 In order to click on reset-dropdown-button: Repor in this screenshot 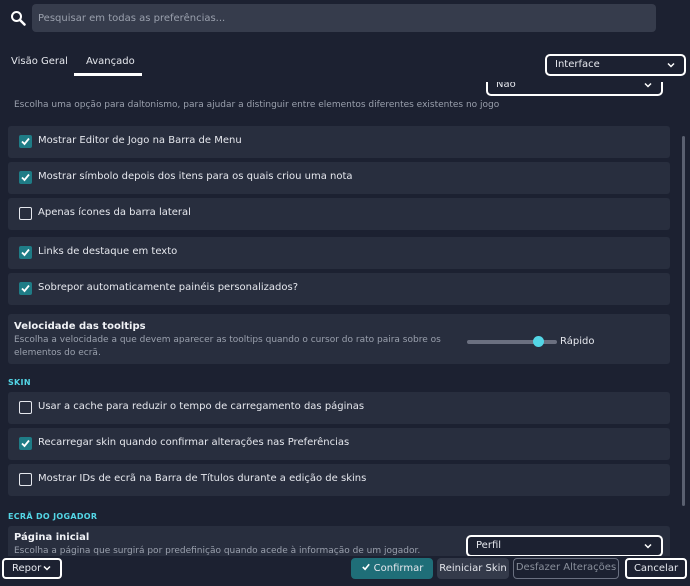, I will do `click(32, 568)`.